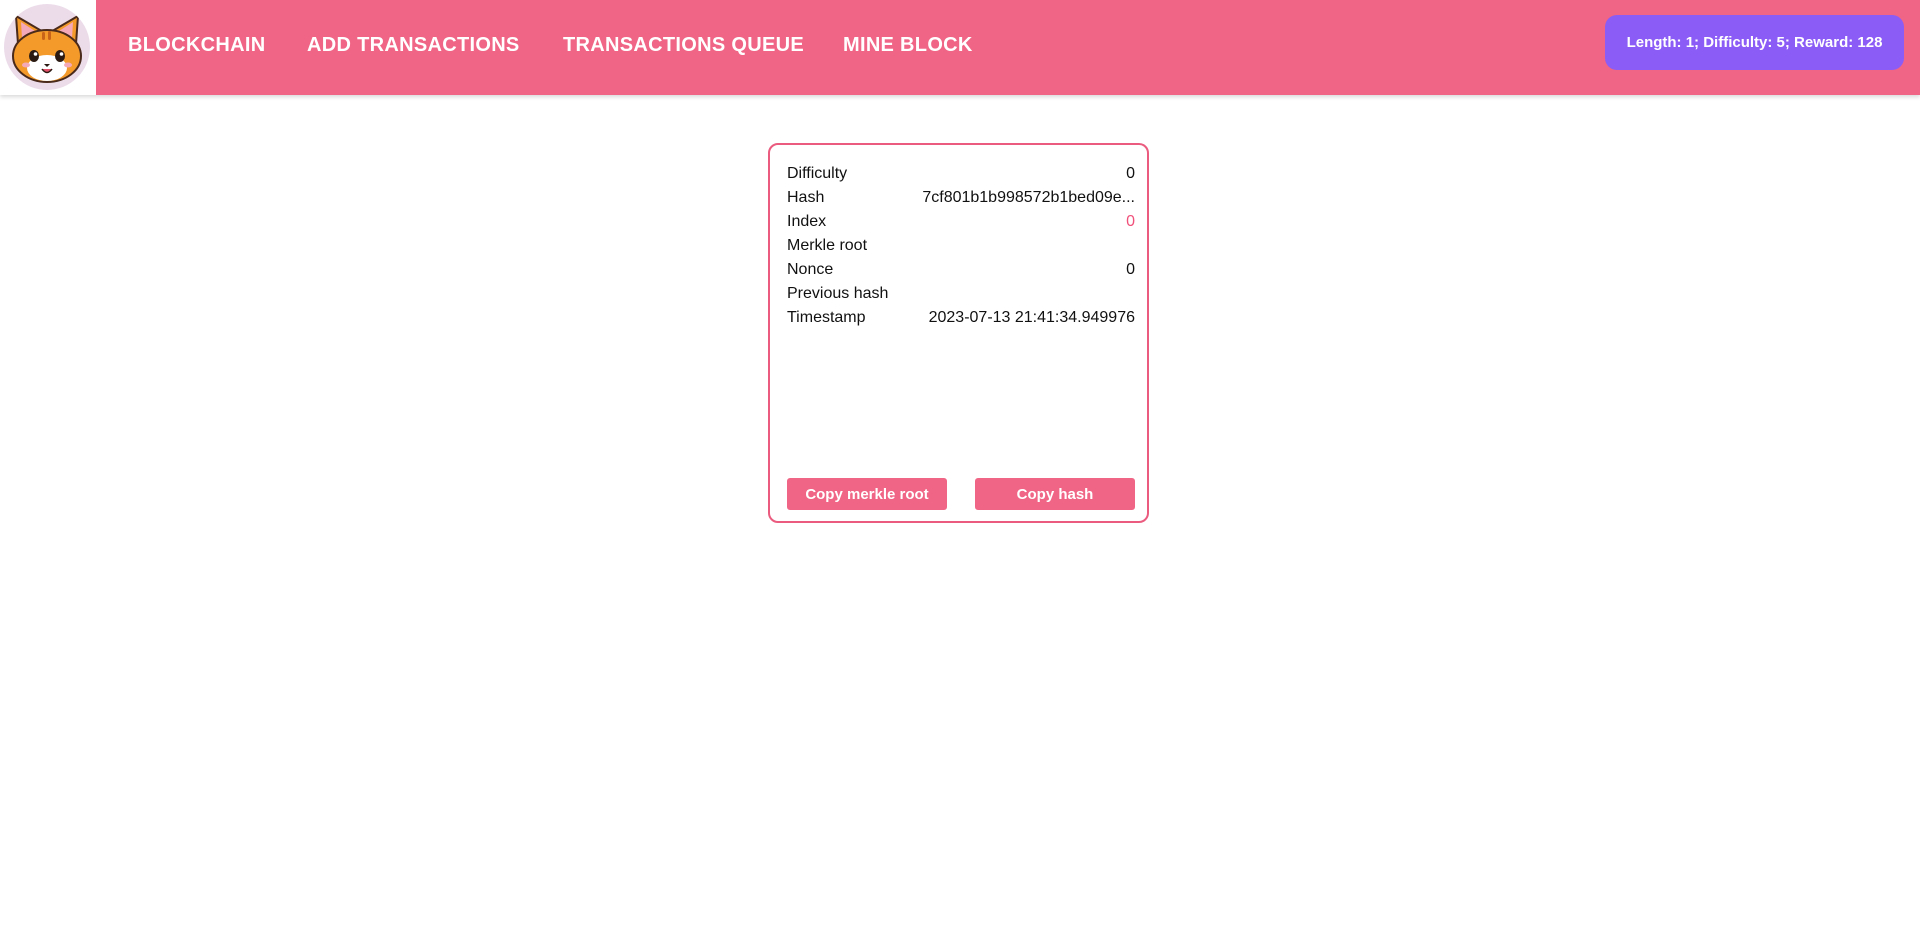 Image resolution: width=1920 pixels, height=943 pixels. I want to click on block-row-nonce: Nonce 0, so click(961, 270).